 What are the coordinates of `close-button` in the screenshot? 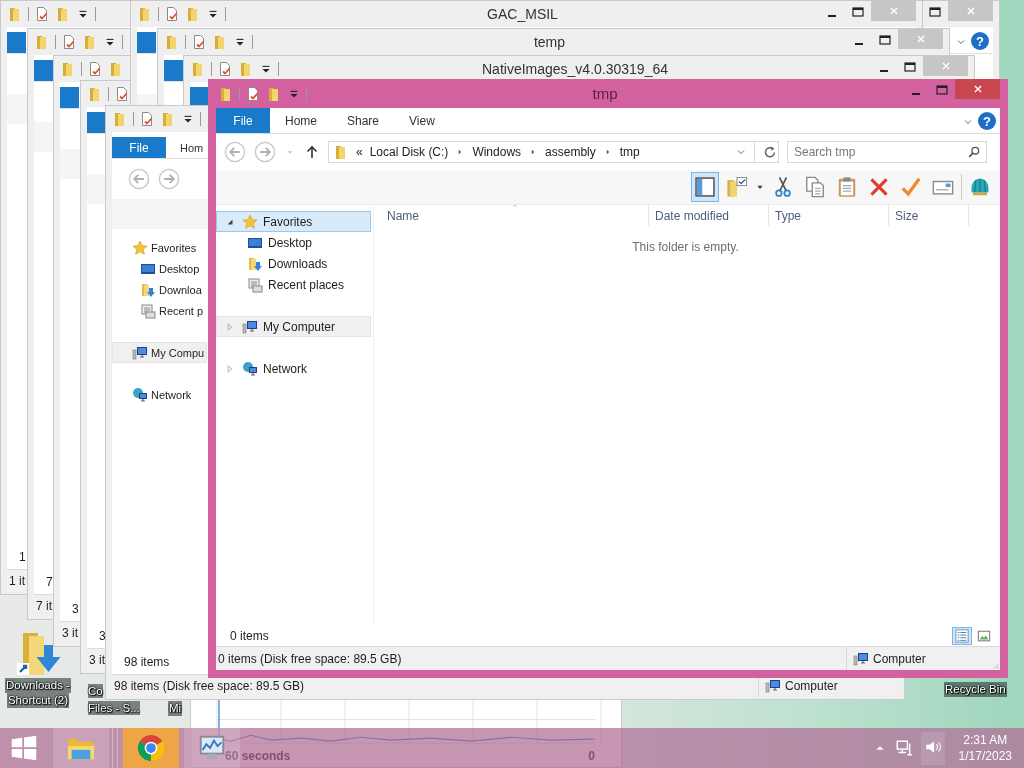 It's located at (977, 89).